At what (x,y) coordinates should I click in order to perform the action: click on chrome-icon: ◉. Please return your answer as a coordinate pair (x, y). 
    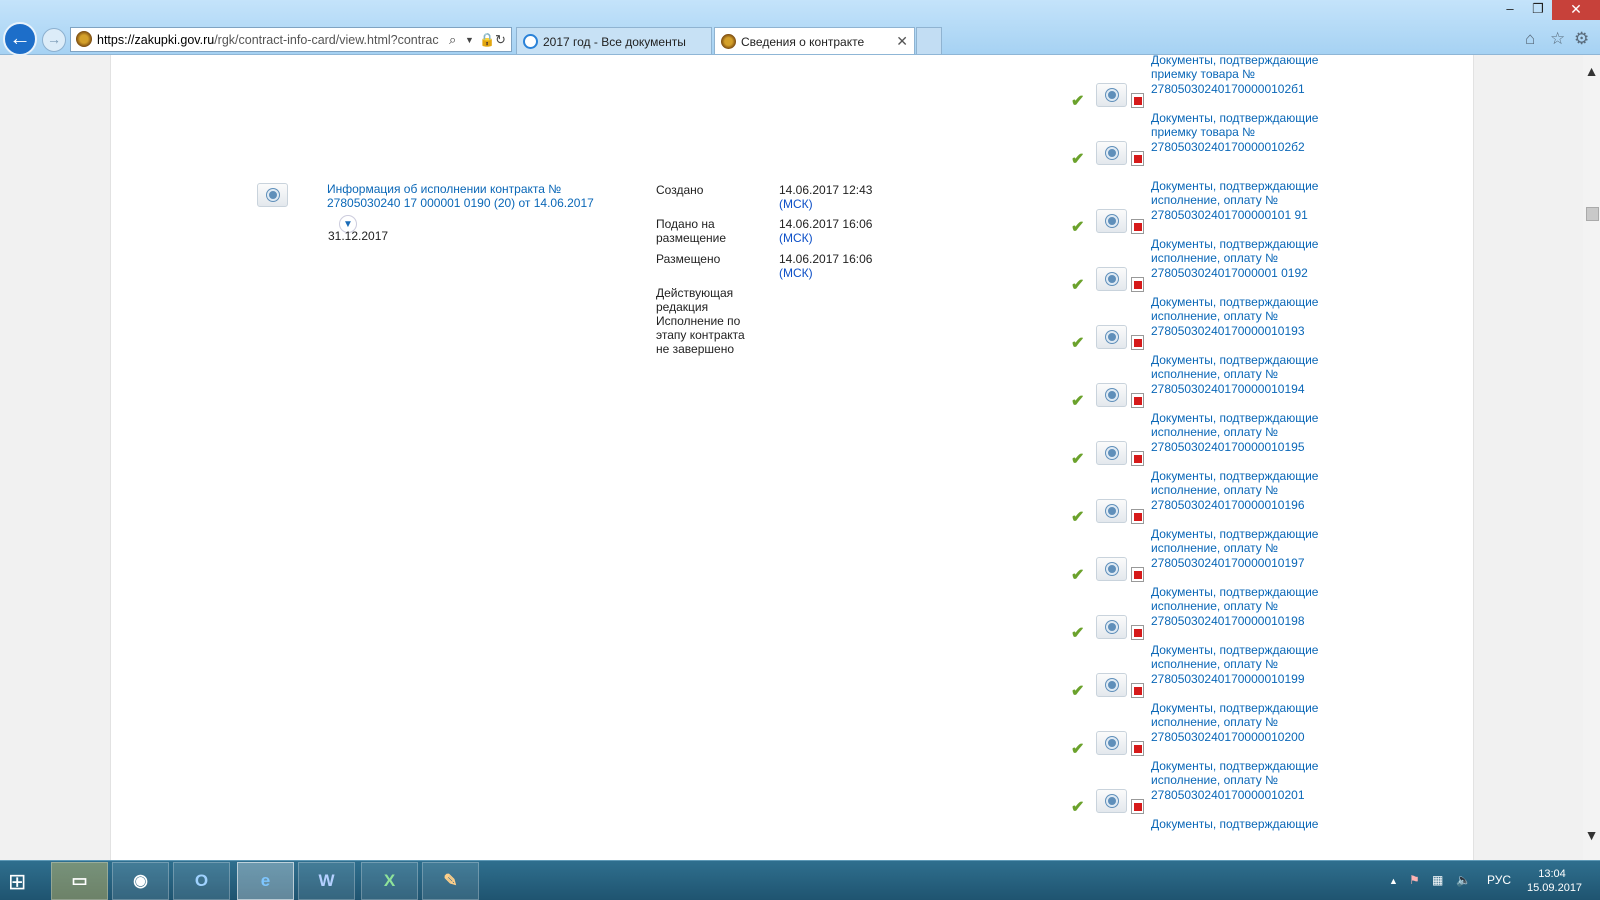
    Looking at the image, I should click on (140, 881).